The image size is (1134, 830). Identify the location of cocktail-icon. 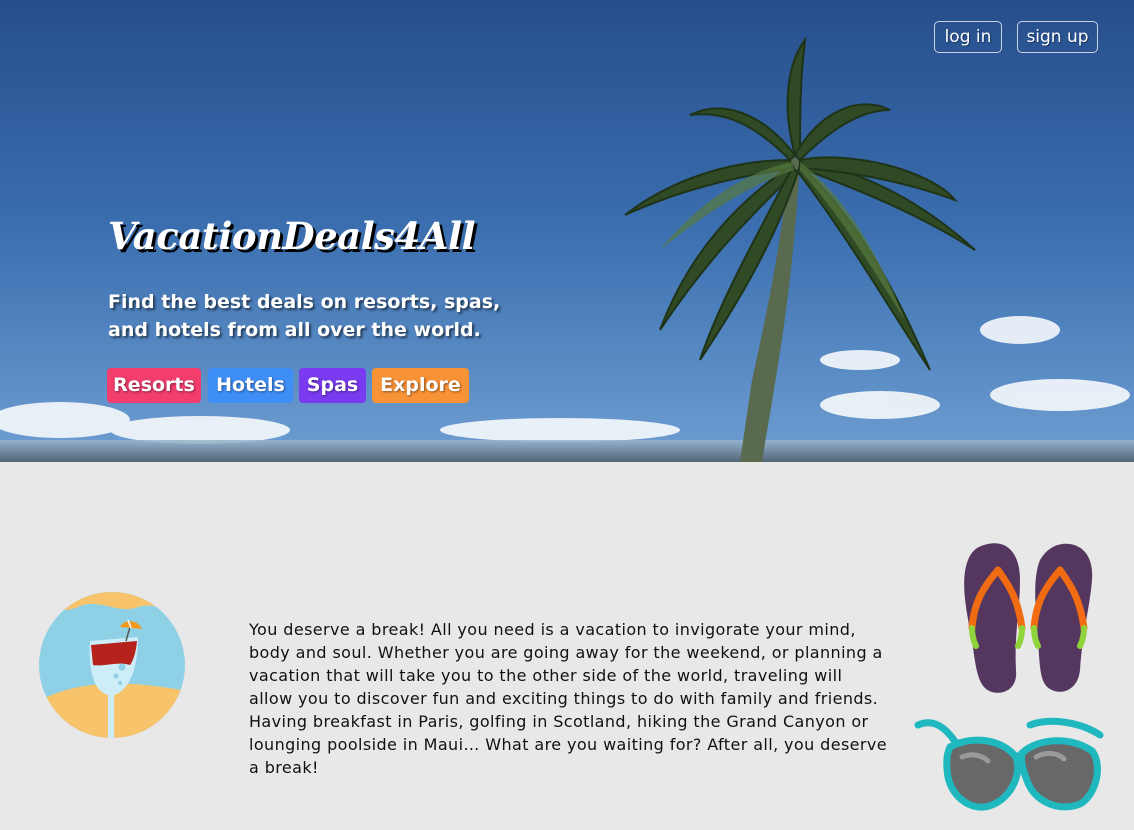
(112, 665).